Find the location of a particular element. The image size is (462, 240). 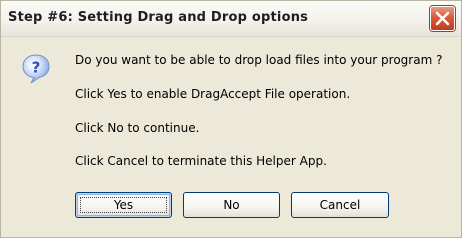

yes-button: Yes is located at coordinates (123, 205).